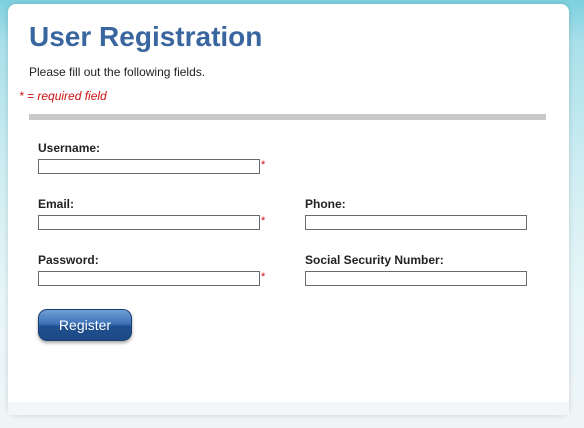 This screenshot has width=584, height=428. I want to click on password-required-marker: *, so click(263, 277).